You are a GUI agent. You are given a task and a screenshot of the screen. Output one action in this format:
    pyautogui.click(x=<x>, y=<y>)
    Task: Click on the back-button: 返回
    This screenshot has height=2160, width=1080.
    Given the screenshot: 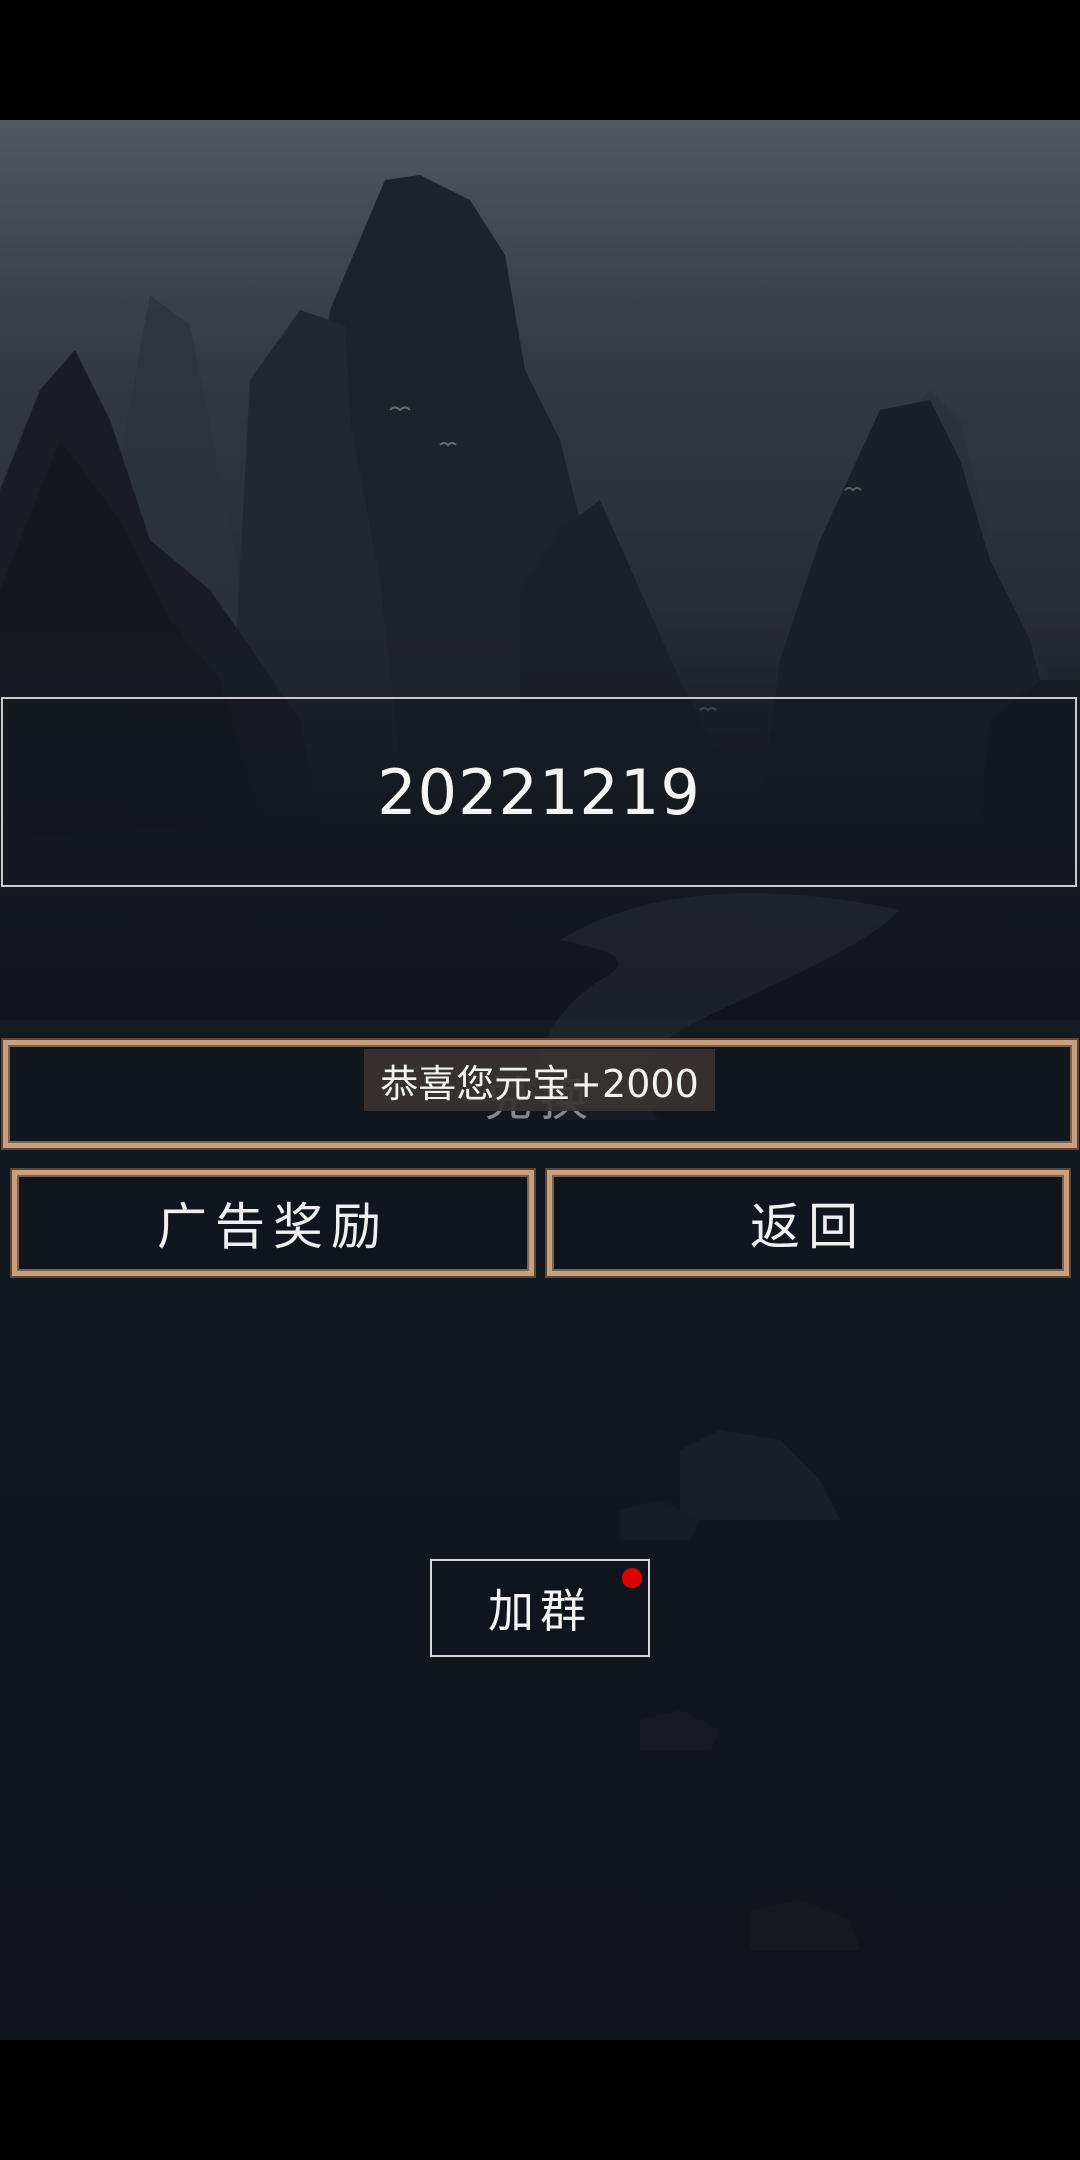 What is the action you would take?
    pyautogui.click(x=808, y=1223)
    